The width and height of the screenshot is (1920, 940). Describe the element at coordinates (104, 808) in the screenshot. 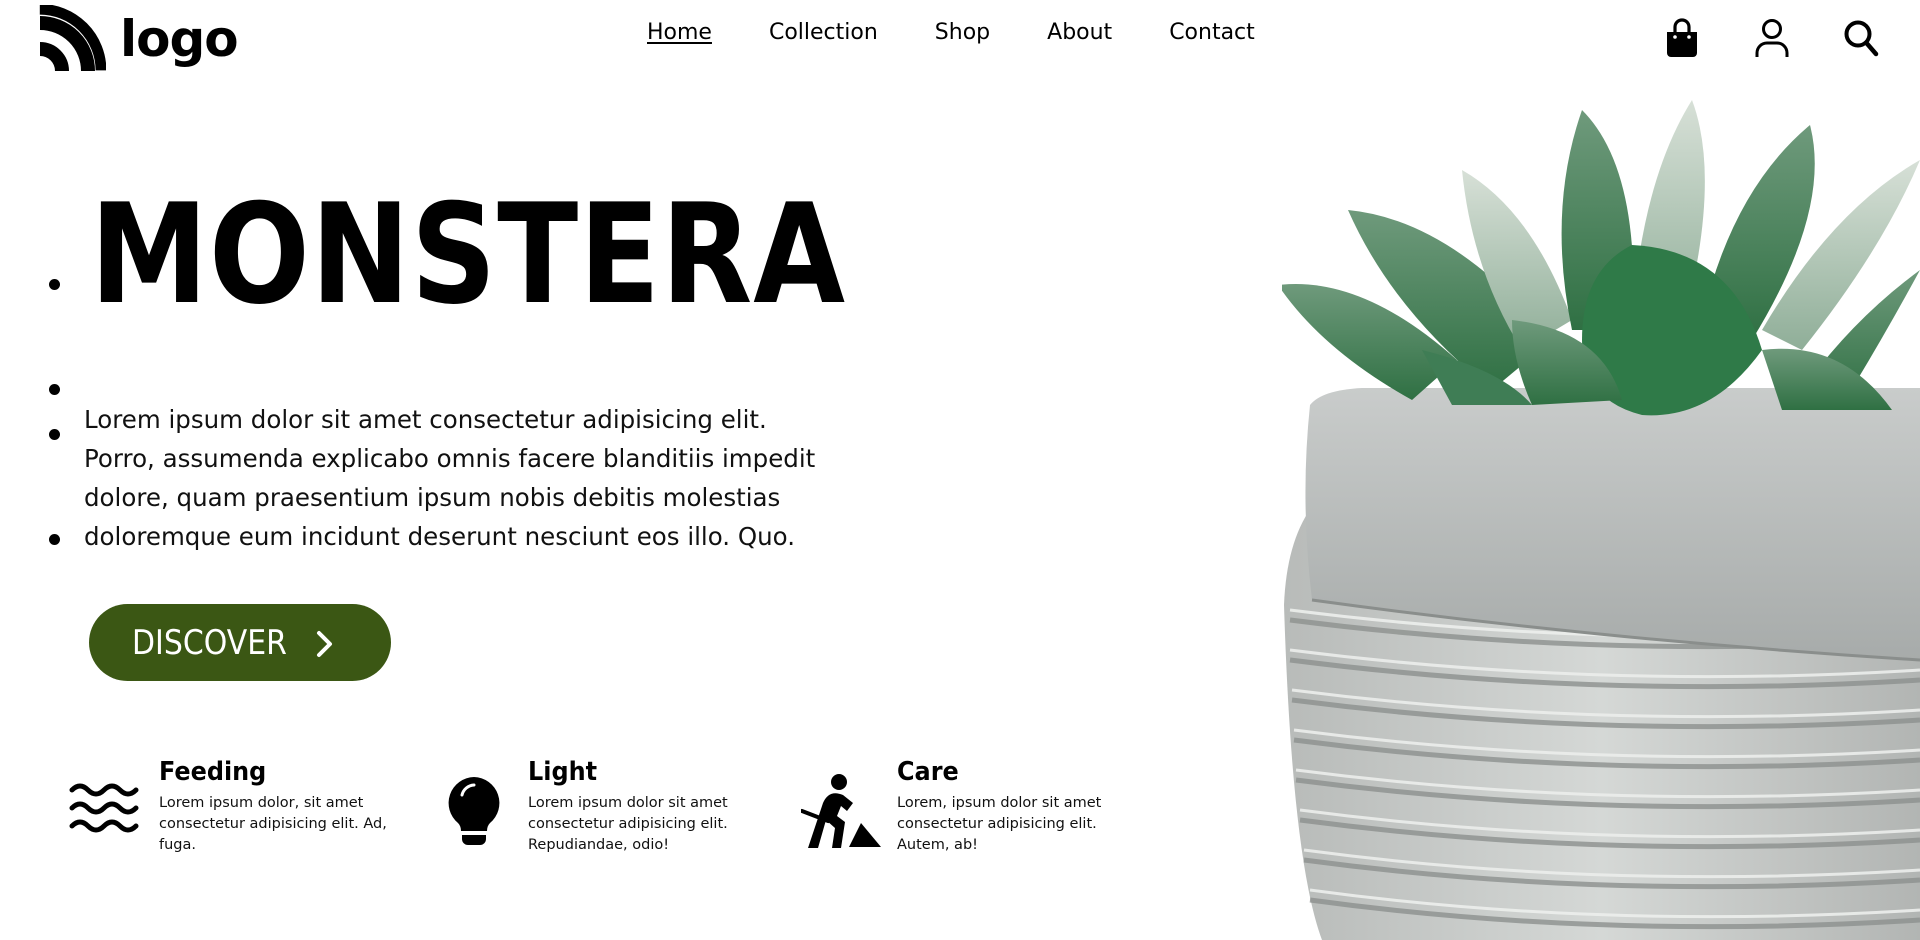

I see `water-waves-icon` at that location.